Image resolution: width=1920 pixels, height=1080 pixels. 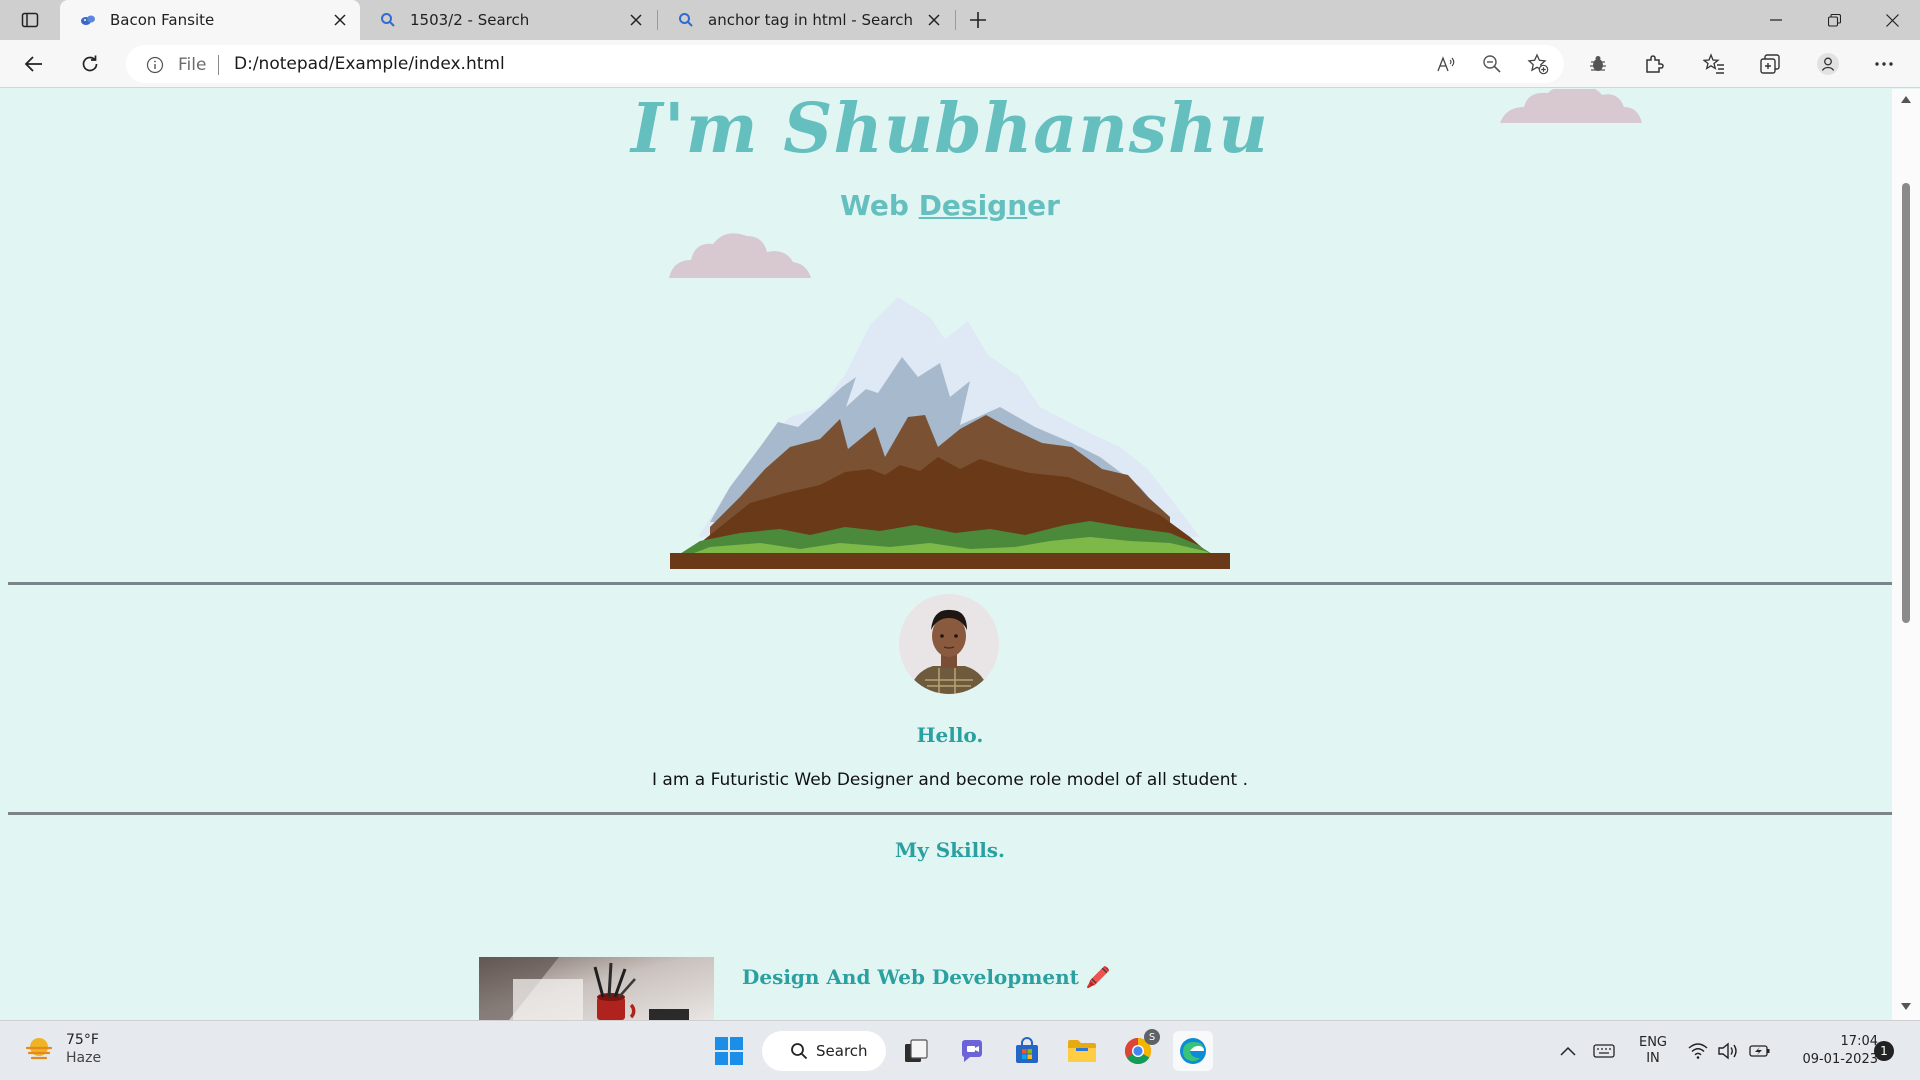 I want to click on tab-actions-button, so click(x=30, y=20).